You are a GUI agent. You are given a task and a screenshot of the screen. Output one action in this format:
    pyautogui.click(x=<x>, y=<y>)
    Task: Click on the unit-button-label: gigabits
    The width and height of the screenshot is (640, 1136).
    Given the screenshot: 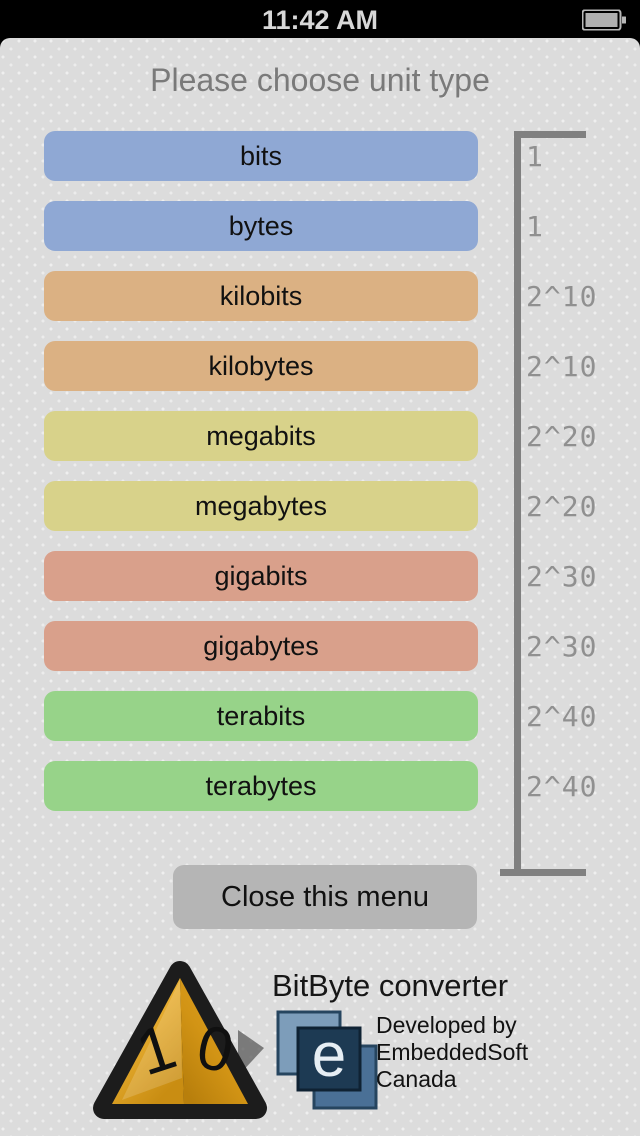 What is the action you would take?
    pyautogui.click(x=261, y=575)
    